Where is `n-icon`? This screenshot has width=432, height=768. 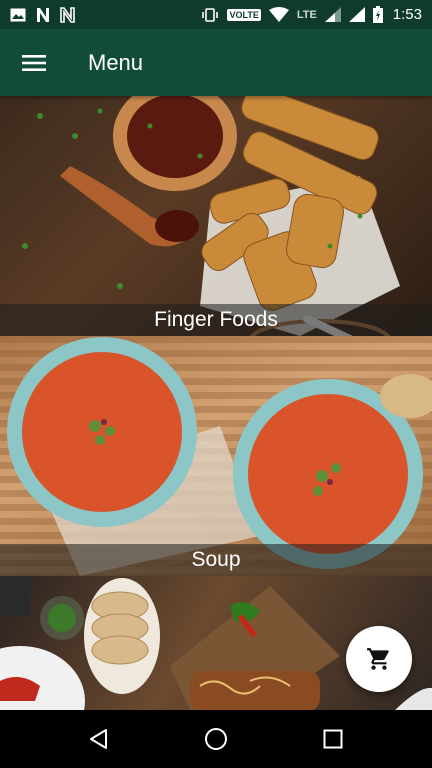 n-icon is located at coordinates (43, 15).